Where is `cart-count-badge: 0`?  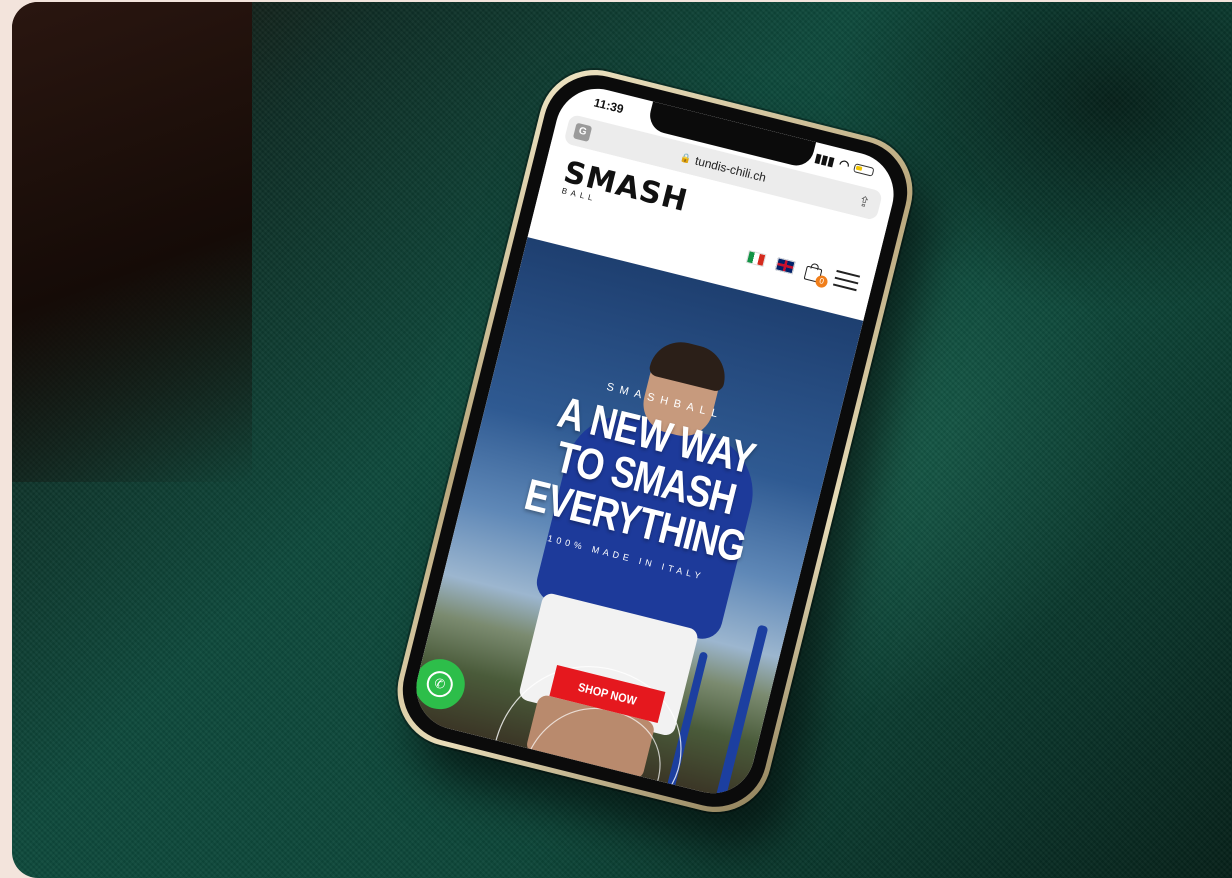
cart-count-badge: 0 is located at coordinates (821, 281).